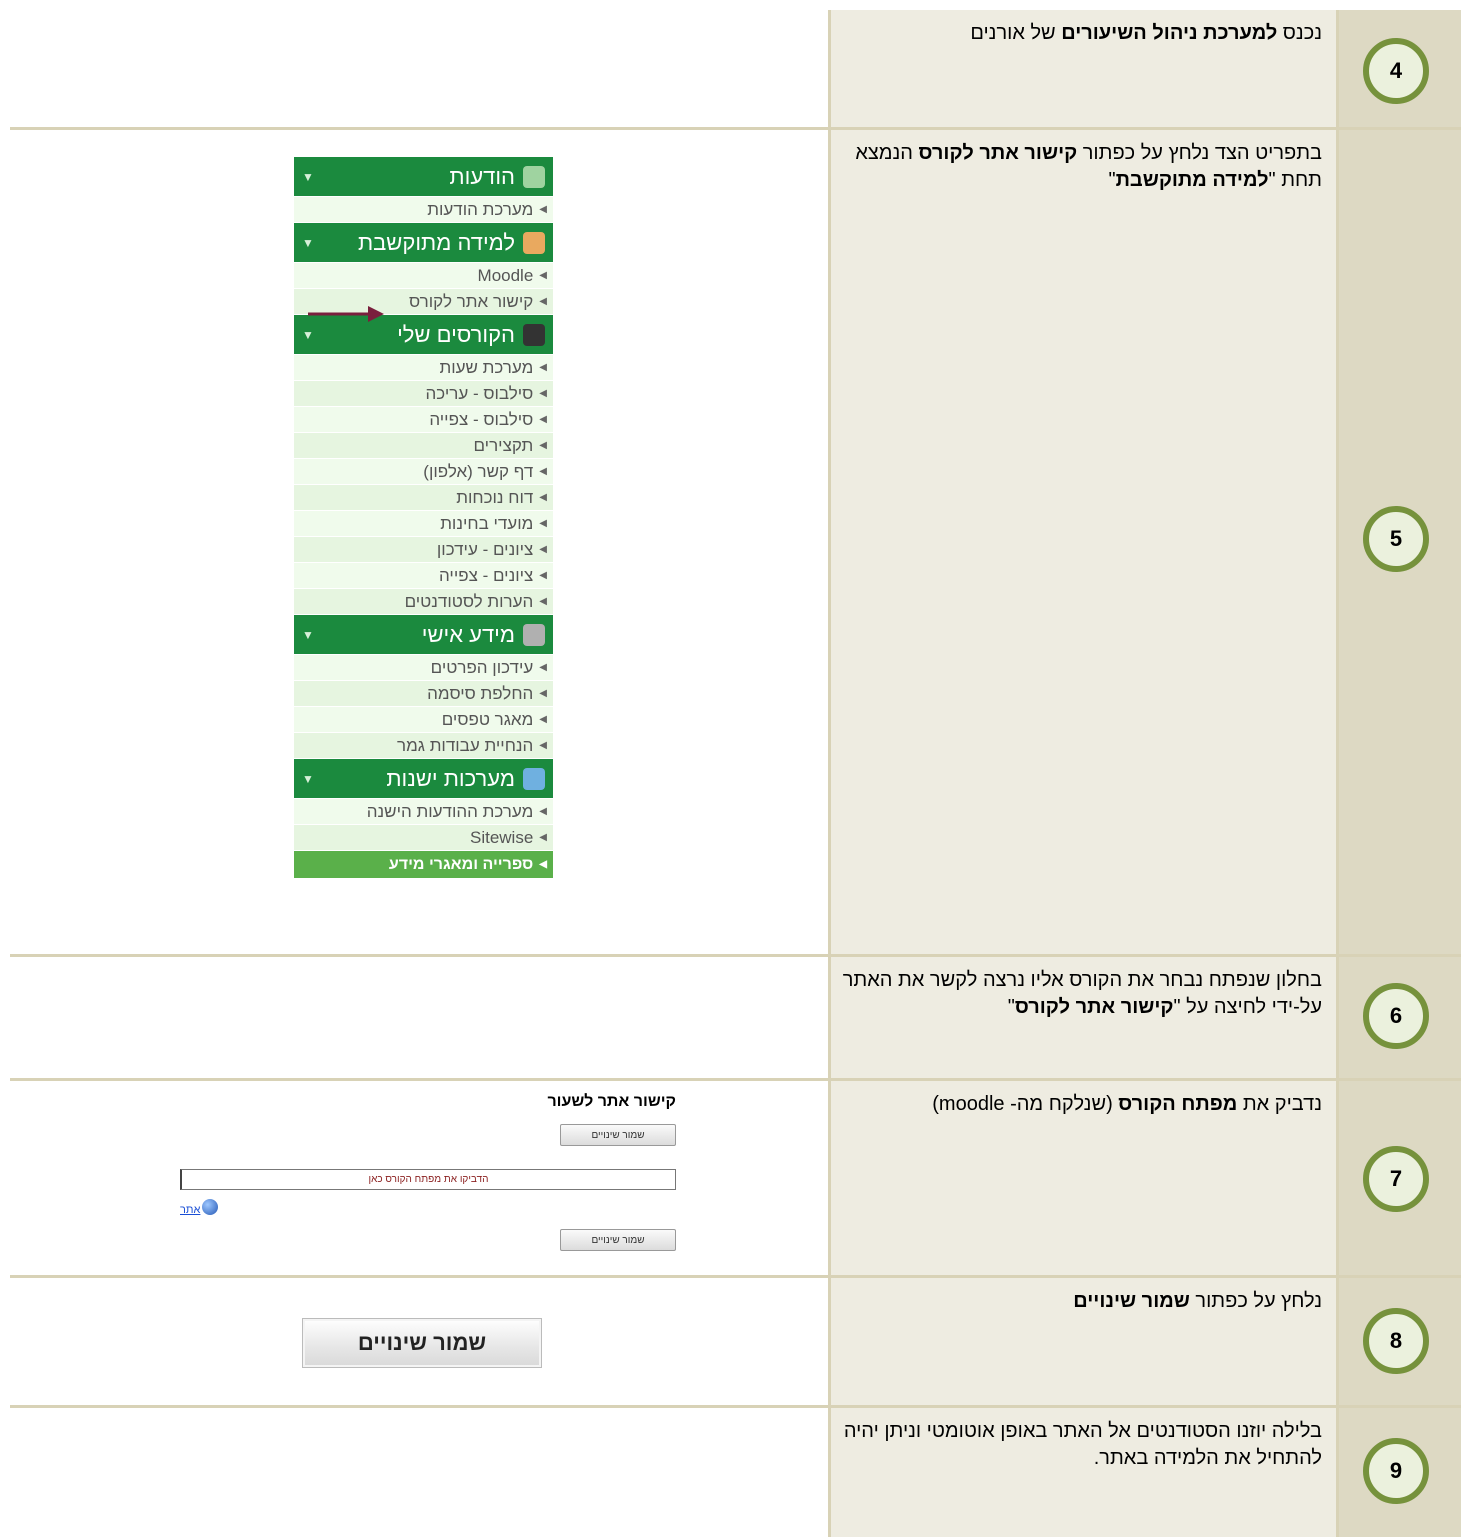 Image resolution: width=1461 pixels, height=1537 pixels. What do you see at coordinates (436, 242) in the screenshot?
I see `menu-section-label: למידה מתוקשבת` at bounding box center [436, 242].